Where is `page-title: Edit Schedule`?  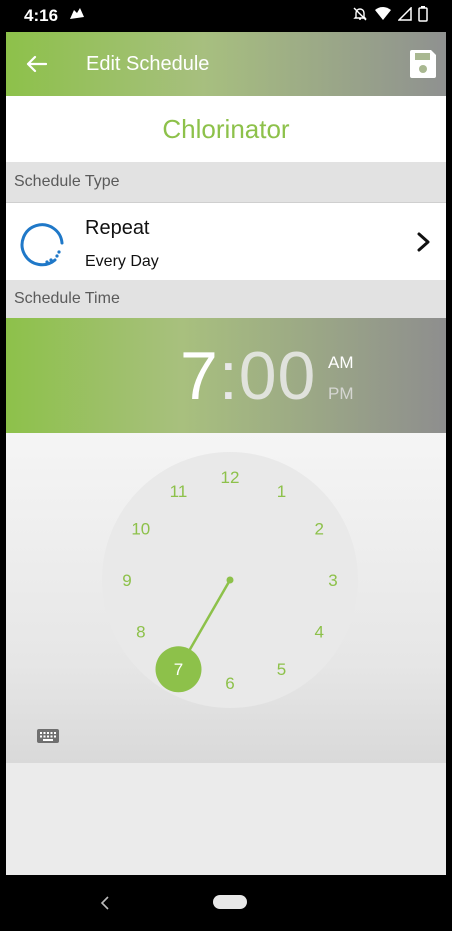
page-title: Edit Schedule is located at coordinates (148, 63).